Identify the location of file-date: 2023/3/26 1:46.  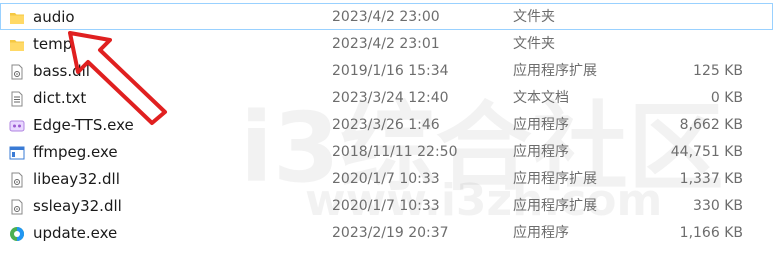
(386, 125).